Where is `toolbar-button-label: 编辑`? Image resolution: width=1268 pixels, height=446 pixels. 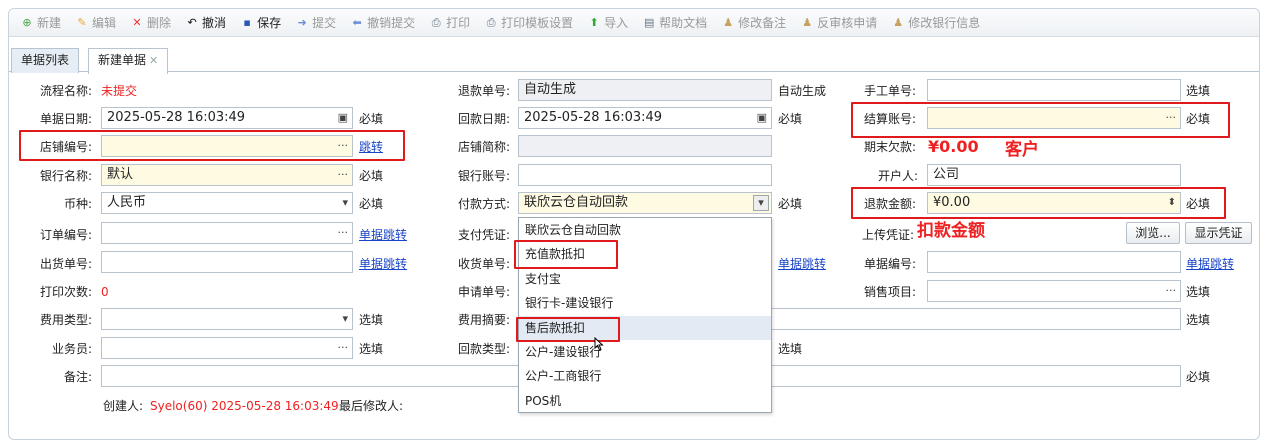
toolbar-button-label: 编辑 is located at coordinates (104, 23).